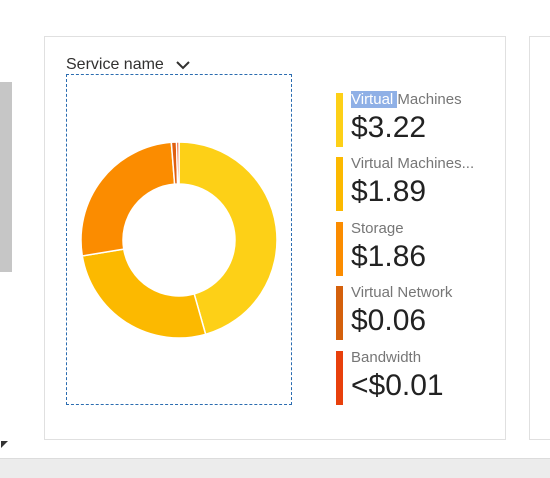 This screenshot has height=478, width=550. I want to click on legend-value: $1.89, so click(389, 191).